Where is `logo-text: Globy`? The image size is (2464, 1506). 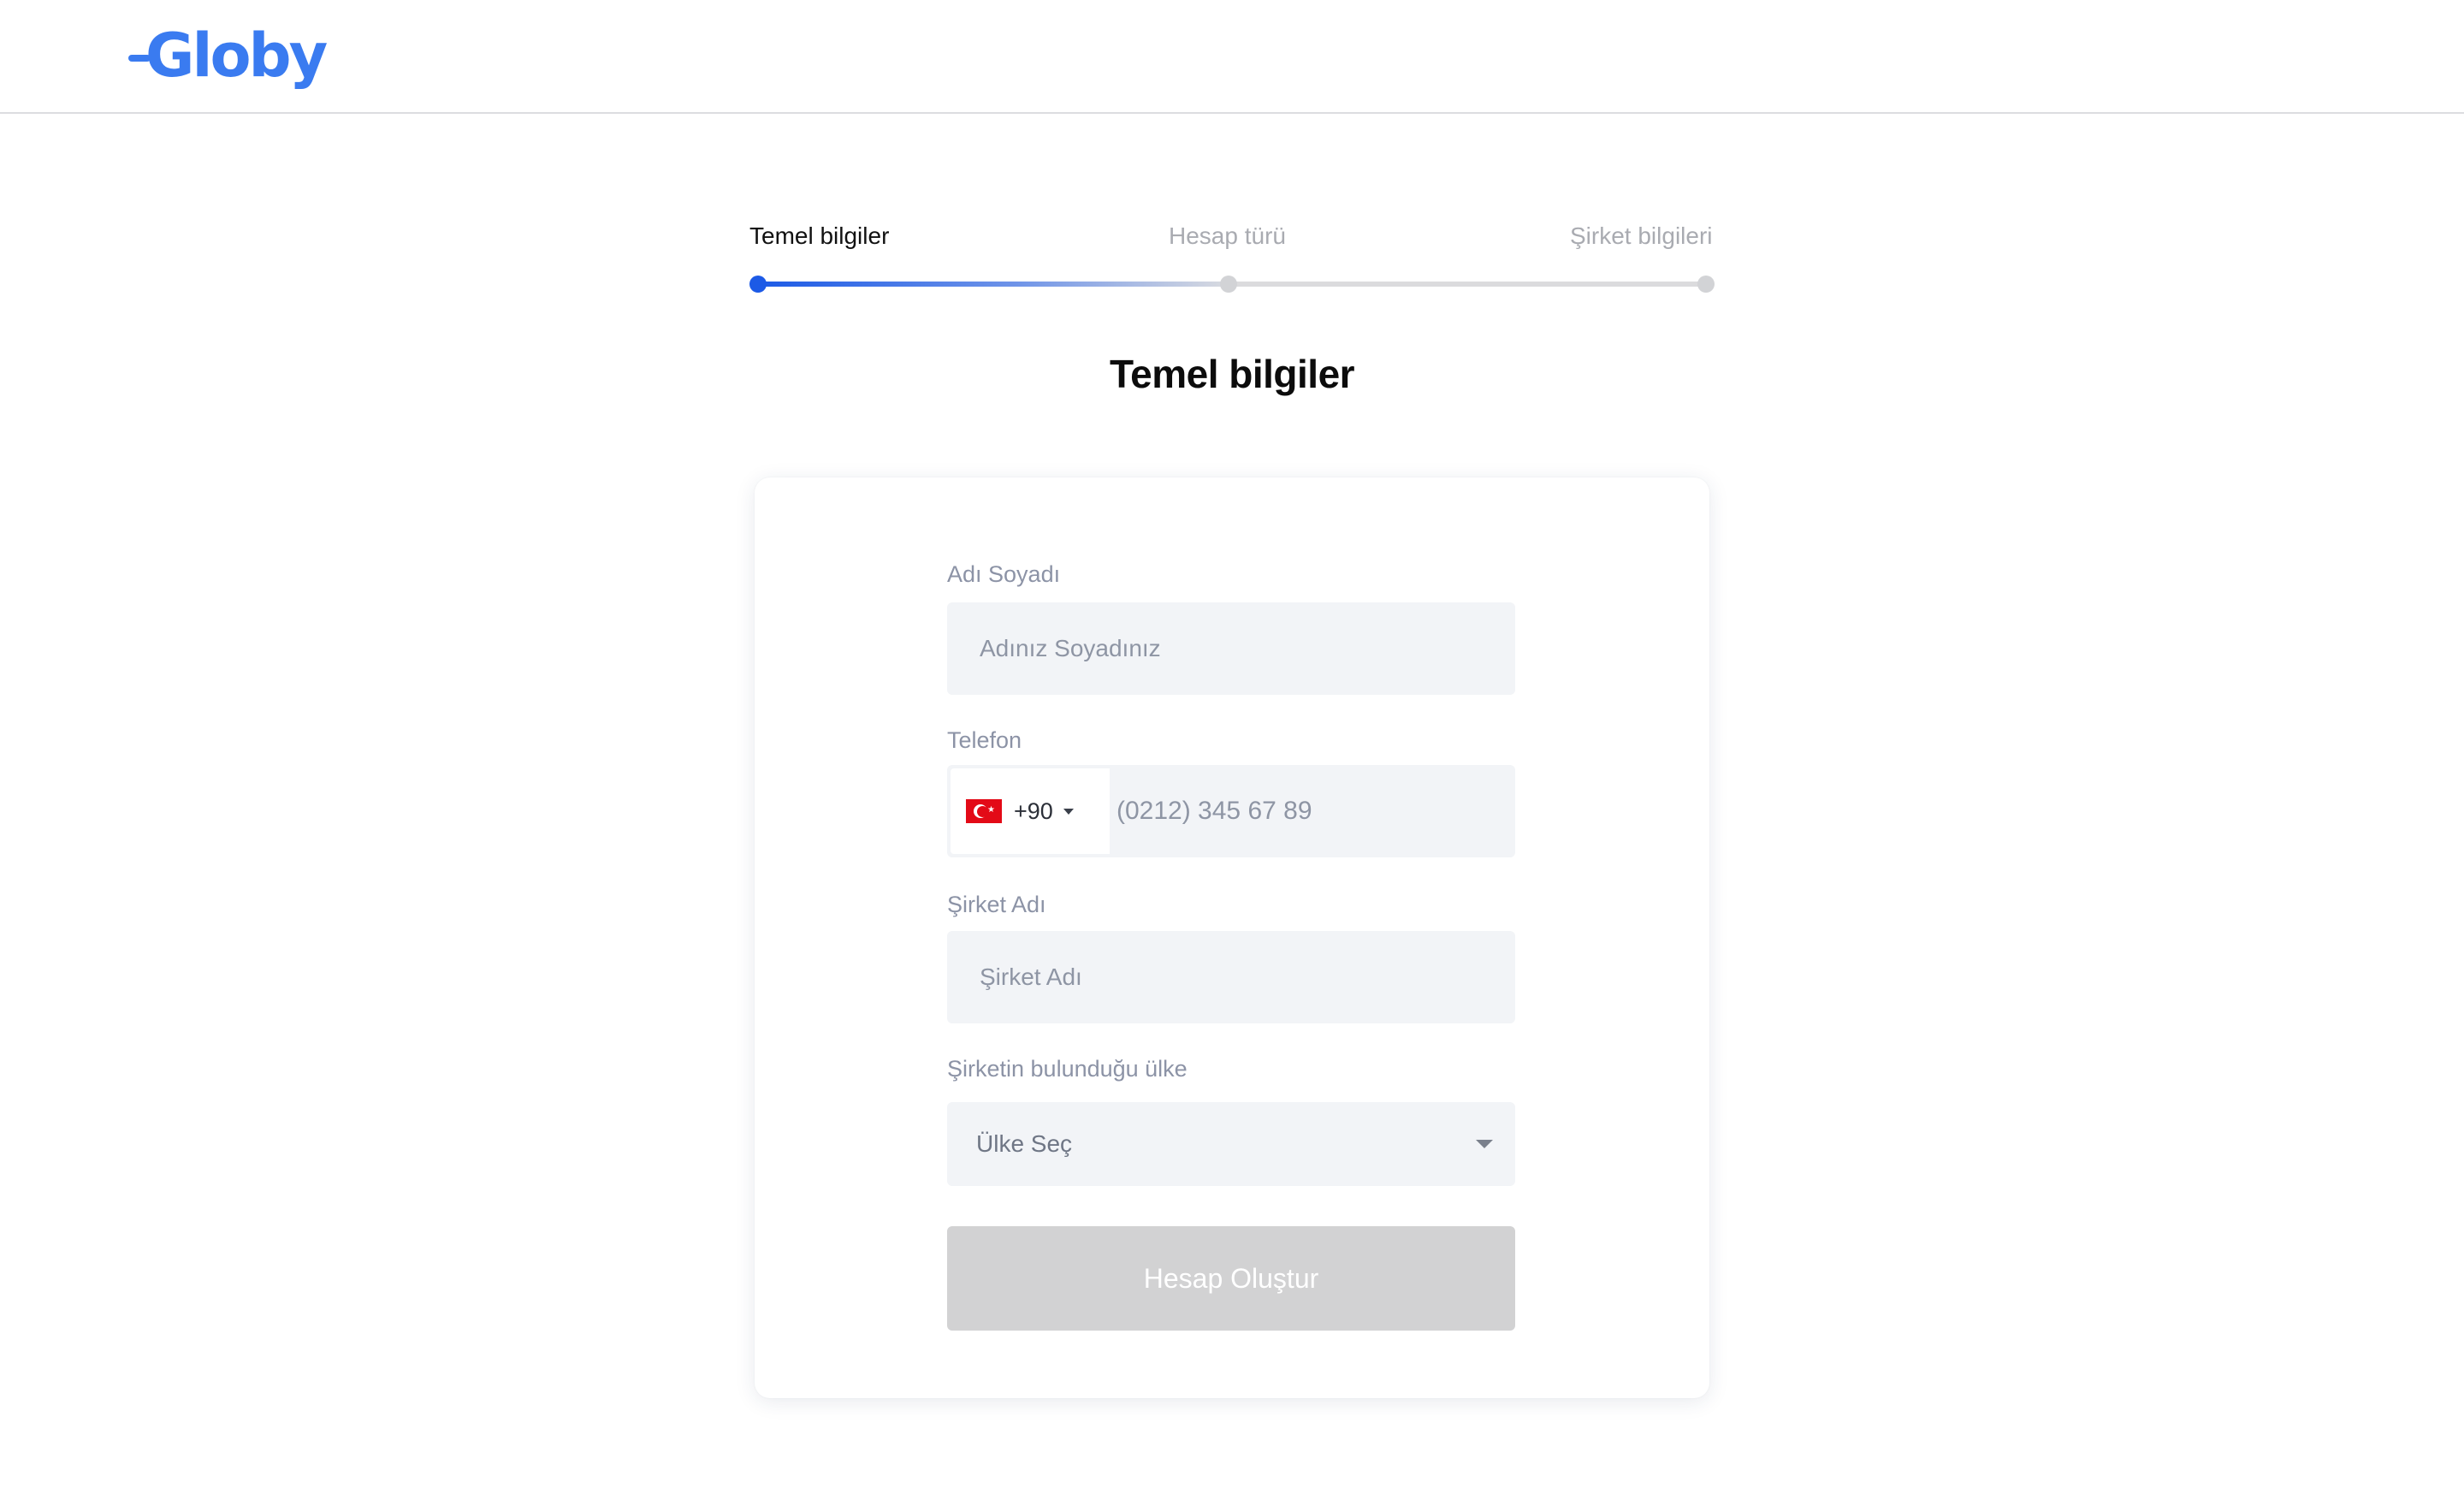 logo-text: Globy is located at coordinates (236, 56).